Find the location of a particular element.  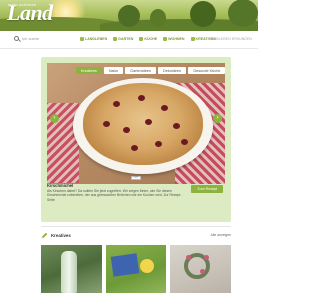

header-banner: mein schönes Land is located at coordinates (129, 15).